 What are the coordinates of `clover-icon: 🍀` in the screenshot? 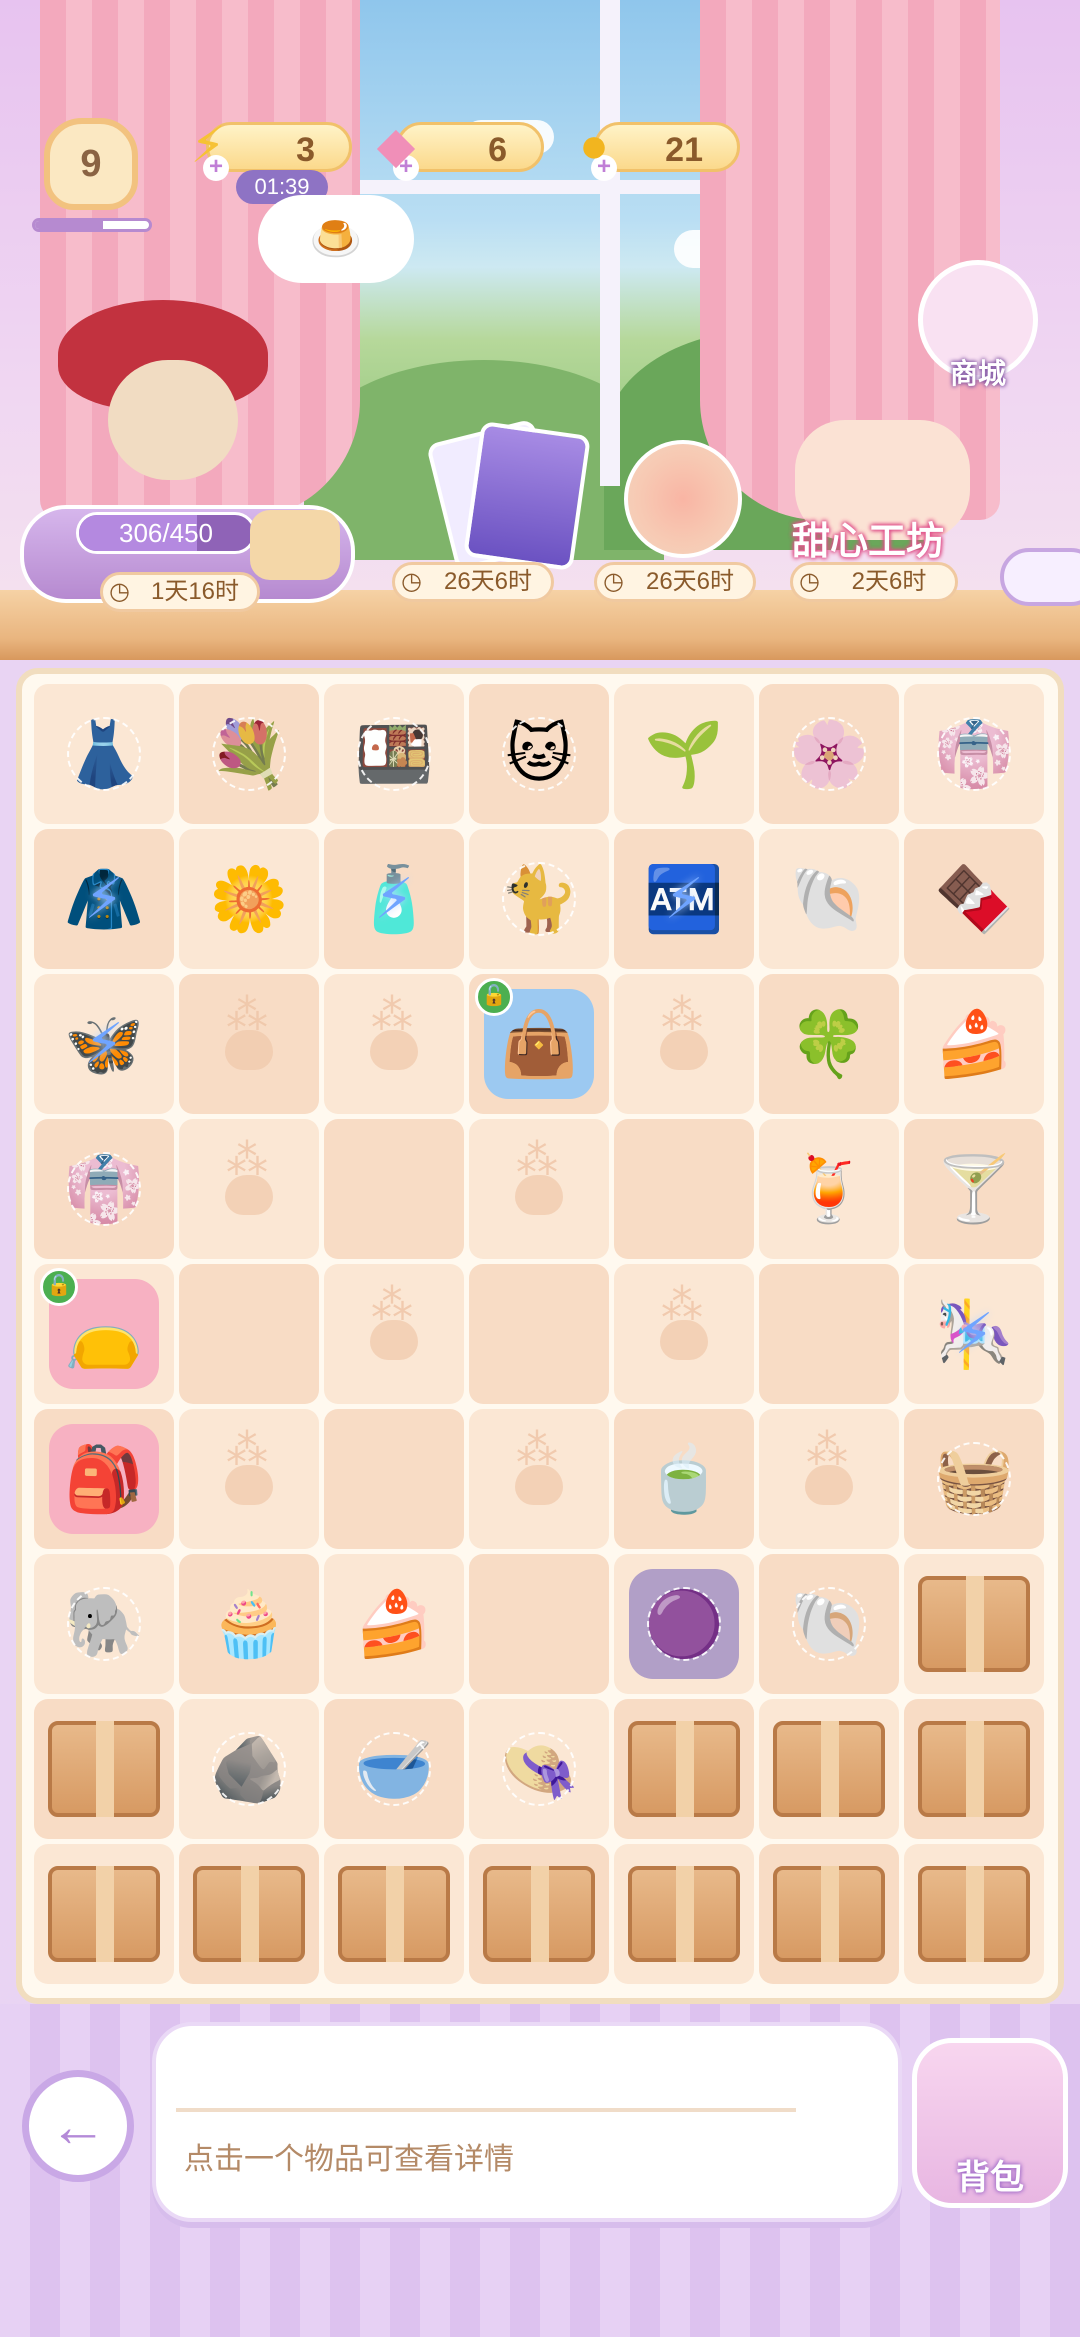 It's located at (829, 1044).